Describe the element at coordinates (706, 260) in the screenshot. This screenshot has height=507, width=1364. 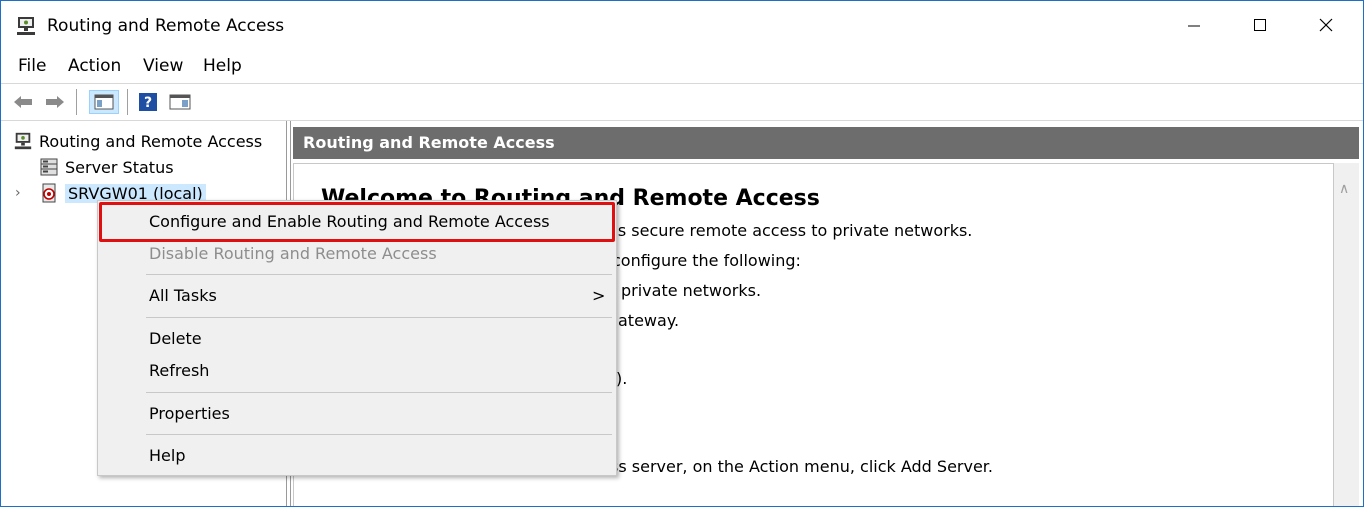
I see `welcome-line: configure the following:` at that location.